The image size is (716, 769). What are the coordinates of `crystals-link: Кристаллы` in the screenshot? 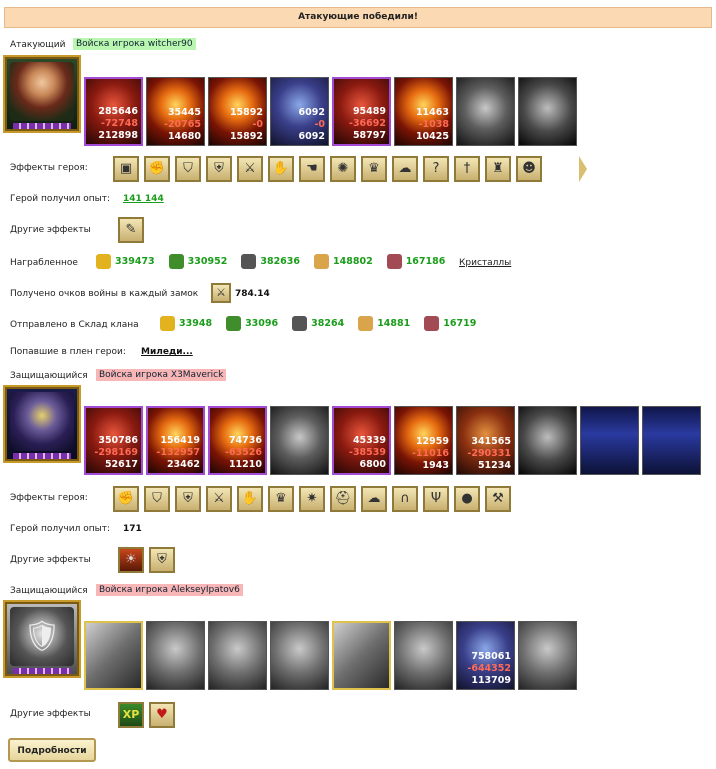 It's located at (485, 263).